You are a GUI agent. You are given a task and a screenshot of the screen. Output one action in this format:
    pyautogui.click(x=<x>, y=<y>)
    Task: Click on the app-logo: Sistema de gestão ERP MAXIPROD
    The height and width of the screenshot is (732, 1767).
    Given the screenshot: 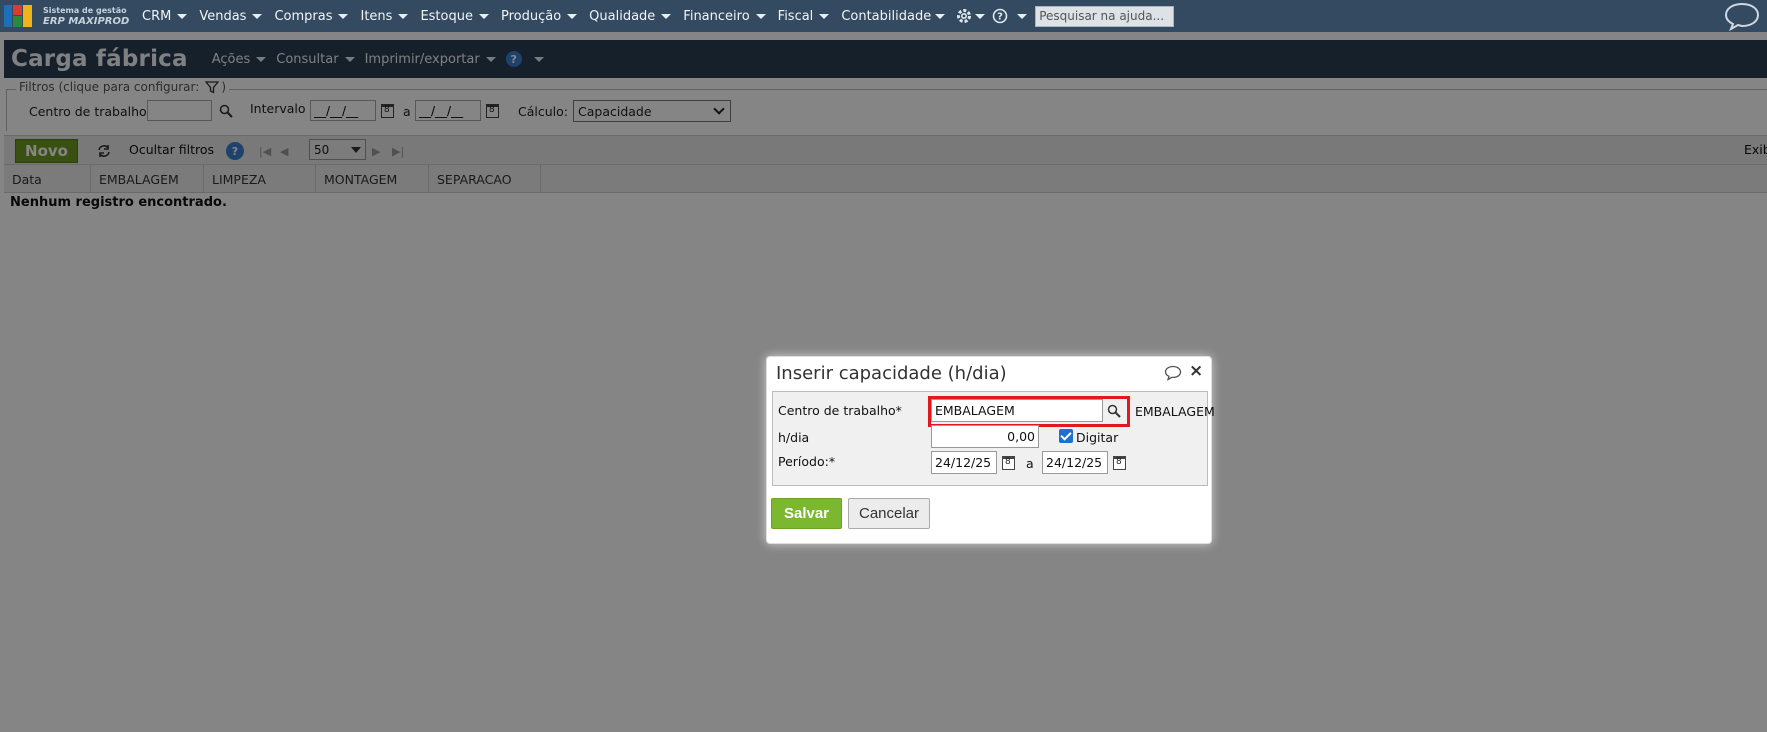 What is the action you would take?
    pyautogui.click(x=69, y=16)
    